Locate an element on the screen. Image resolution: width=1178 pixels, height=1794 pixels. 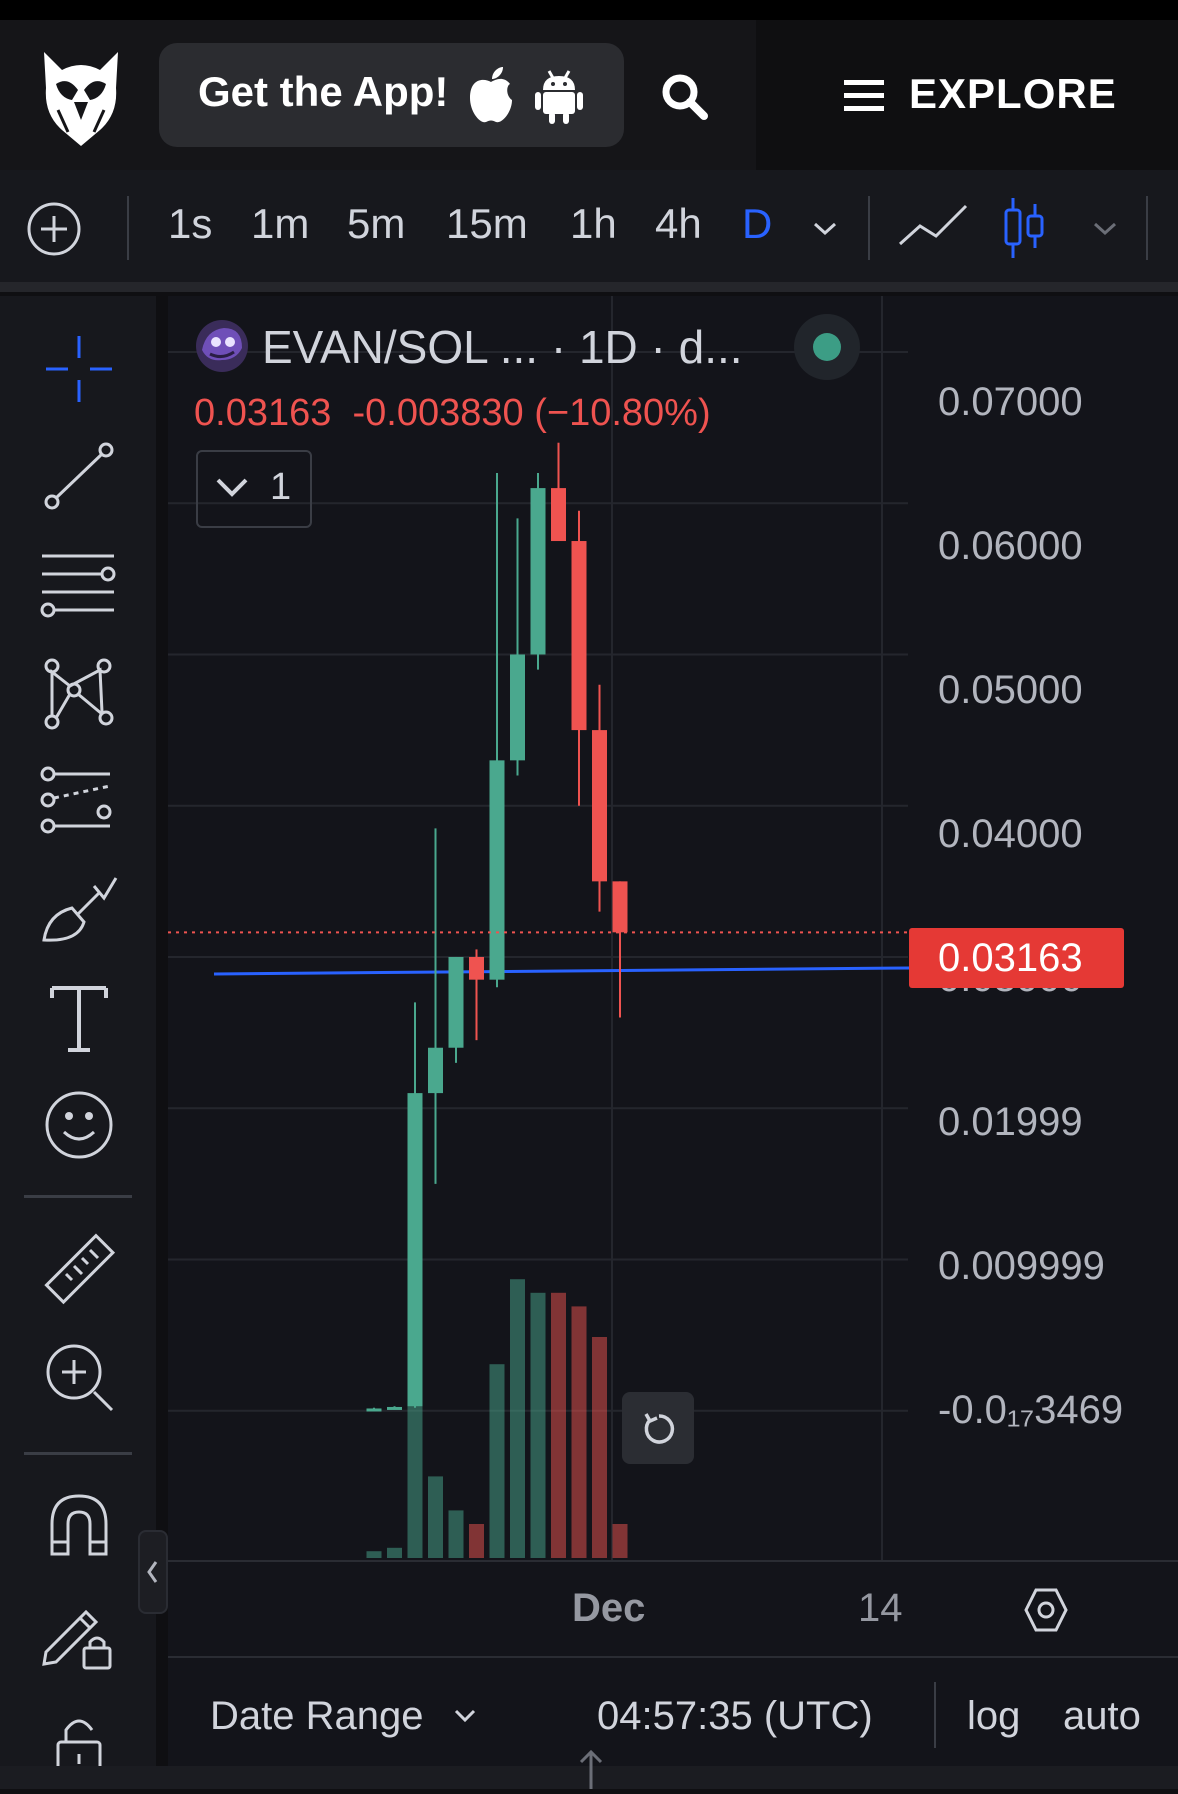
timeframe-chevron-down-icon is located at coordinates (825, 228).